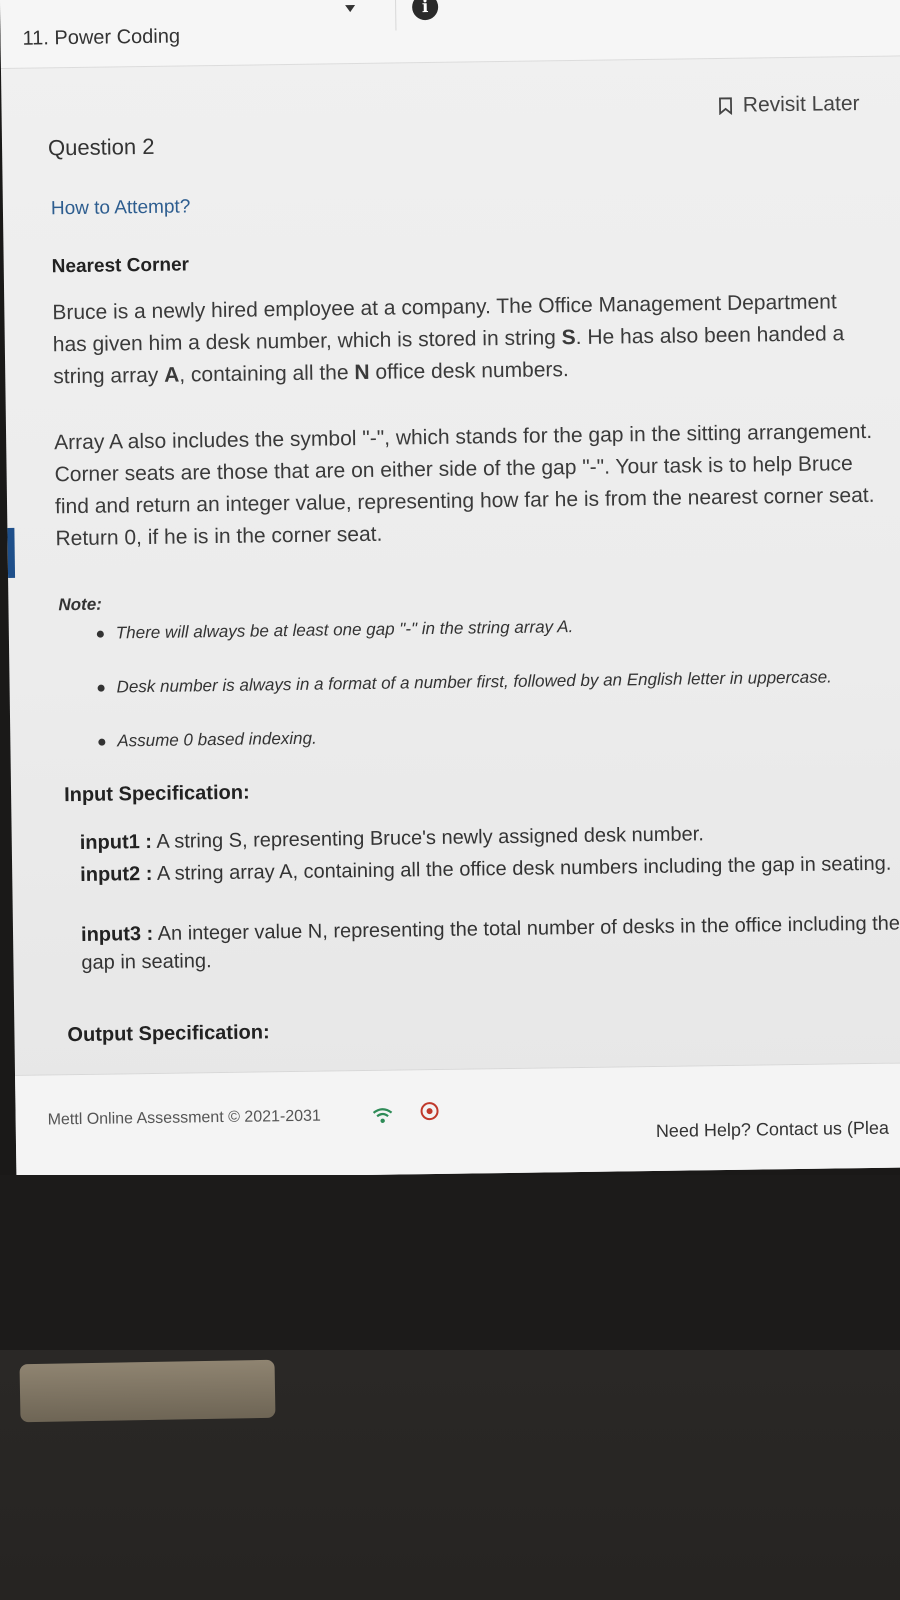 This screenshot has height=1600, width=900. I want to click on note-text: Assume 0 based indexing., so click(217, 739).